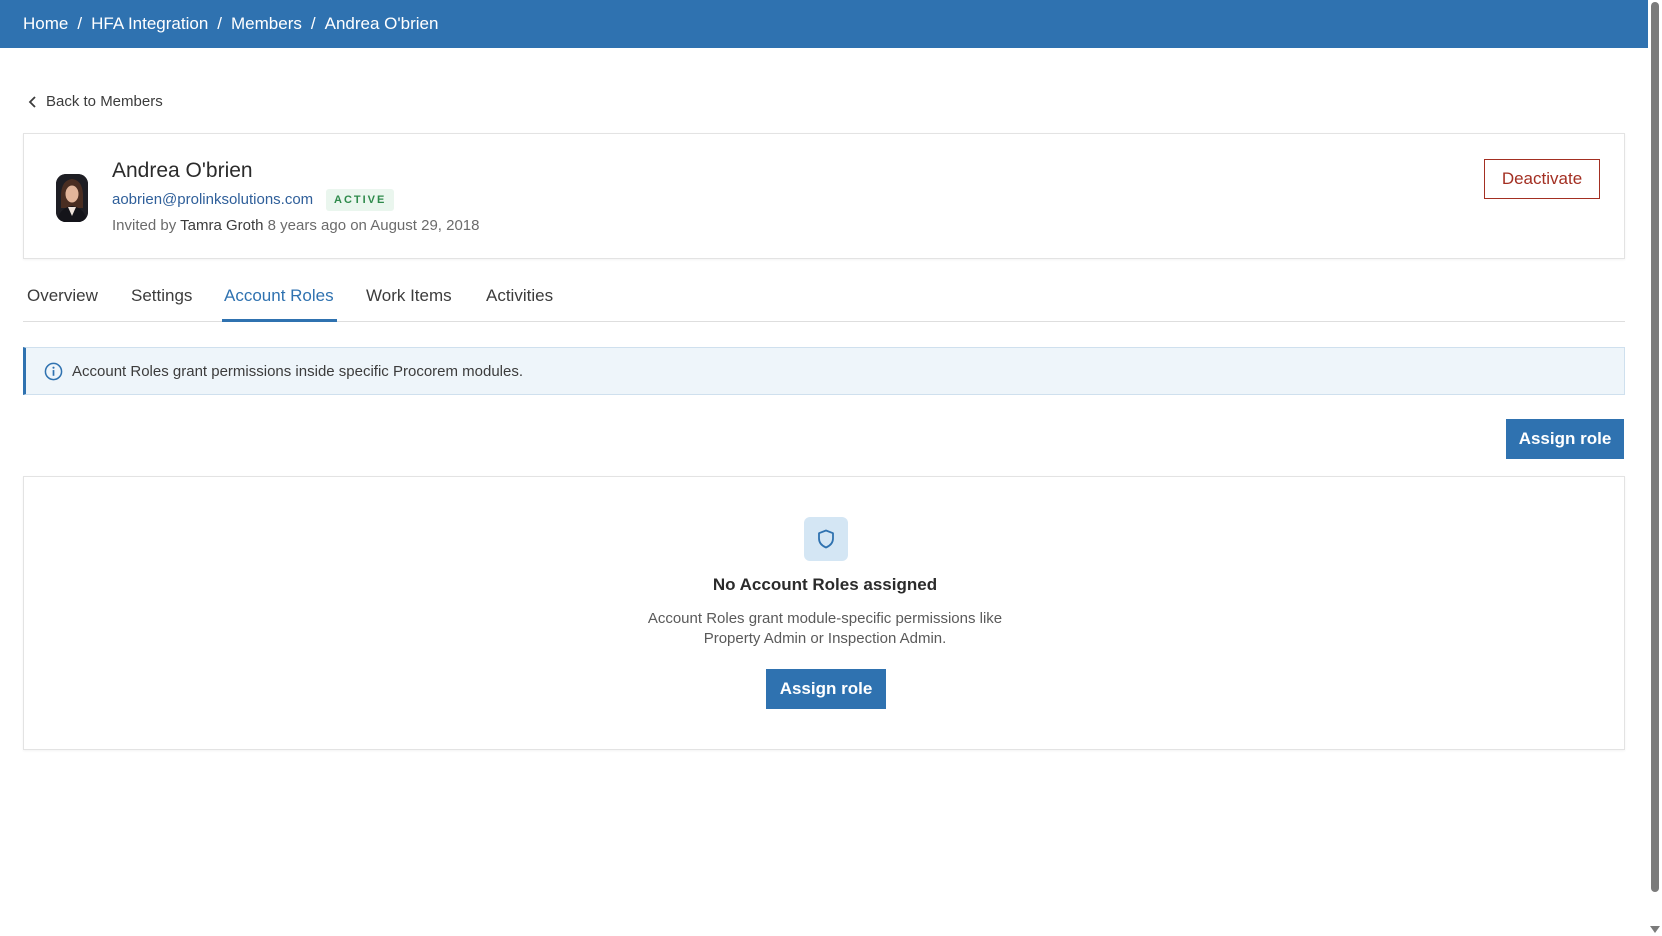 The width and height of the screenshot is (1662, 936). I want to click on back-to-members-link: Back to Members, so click(95, 101).